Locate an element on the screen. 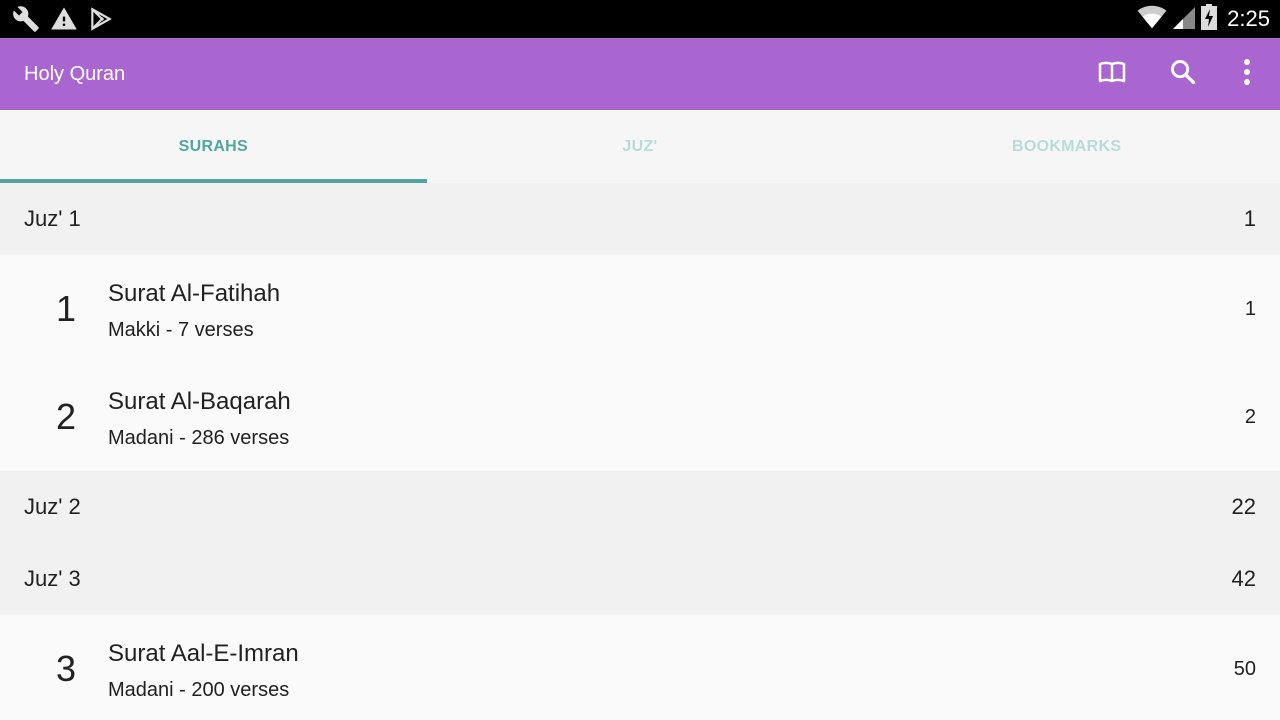 The image size is (1280, 720). book-icon is located at coordinates (1112, 74).